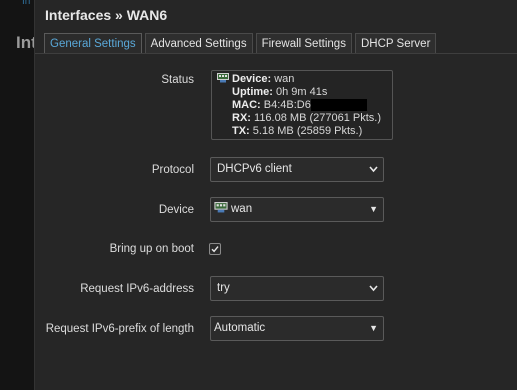  I want to click on protocol-select-value: DHCPv6 client, so click(254, 169).